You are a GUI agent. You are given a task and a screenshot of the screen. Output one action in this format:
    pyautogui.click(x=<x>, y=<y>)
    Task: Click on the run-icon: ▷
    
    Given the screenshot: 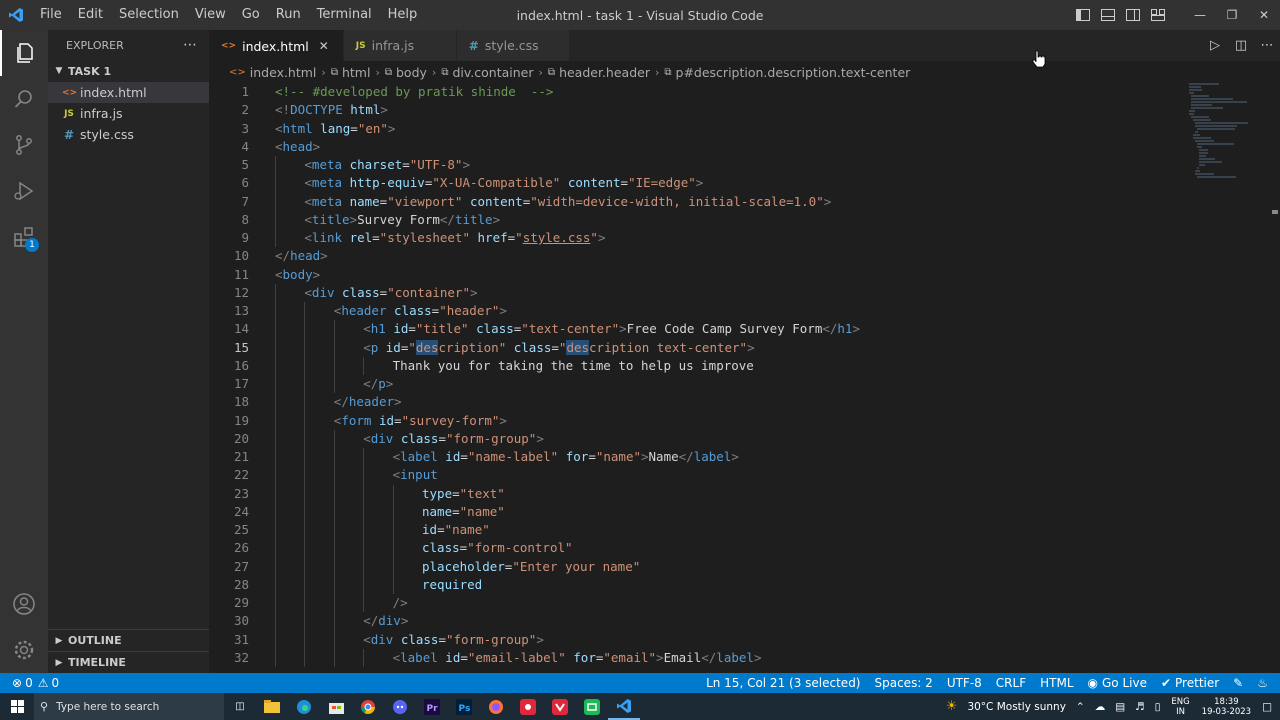 What is the action you would take?
    pyautogui.click(x=1215, y=45)
    